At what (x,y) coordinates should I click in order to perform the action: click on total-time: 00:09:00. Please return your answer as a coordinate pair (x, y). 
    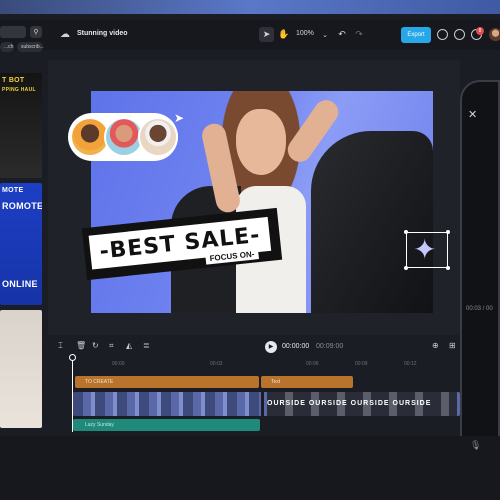
    Looking at the image, I should click on (330, 346).